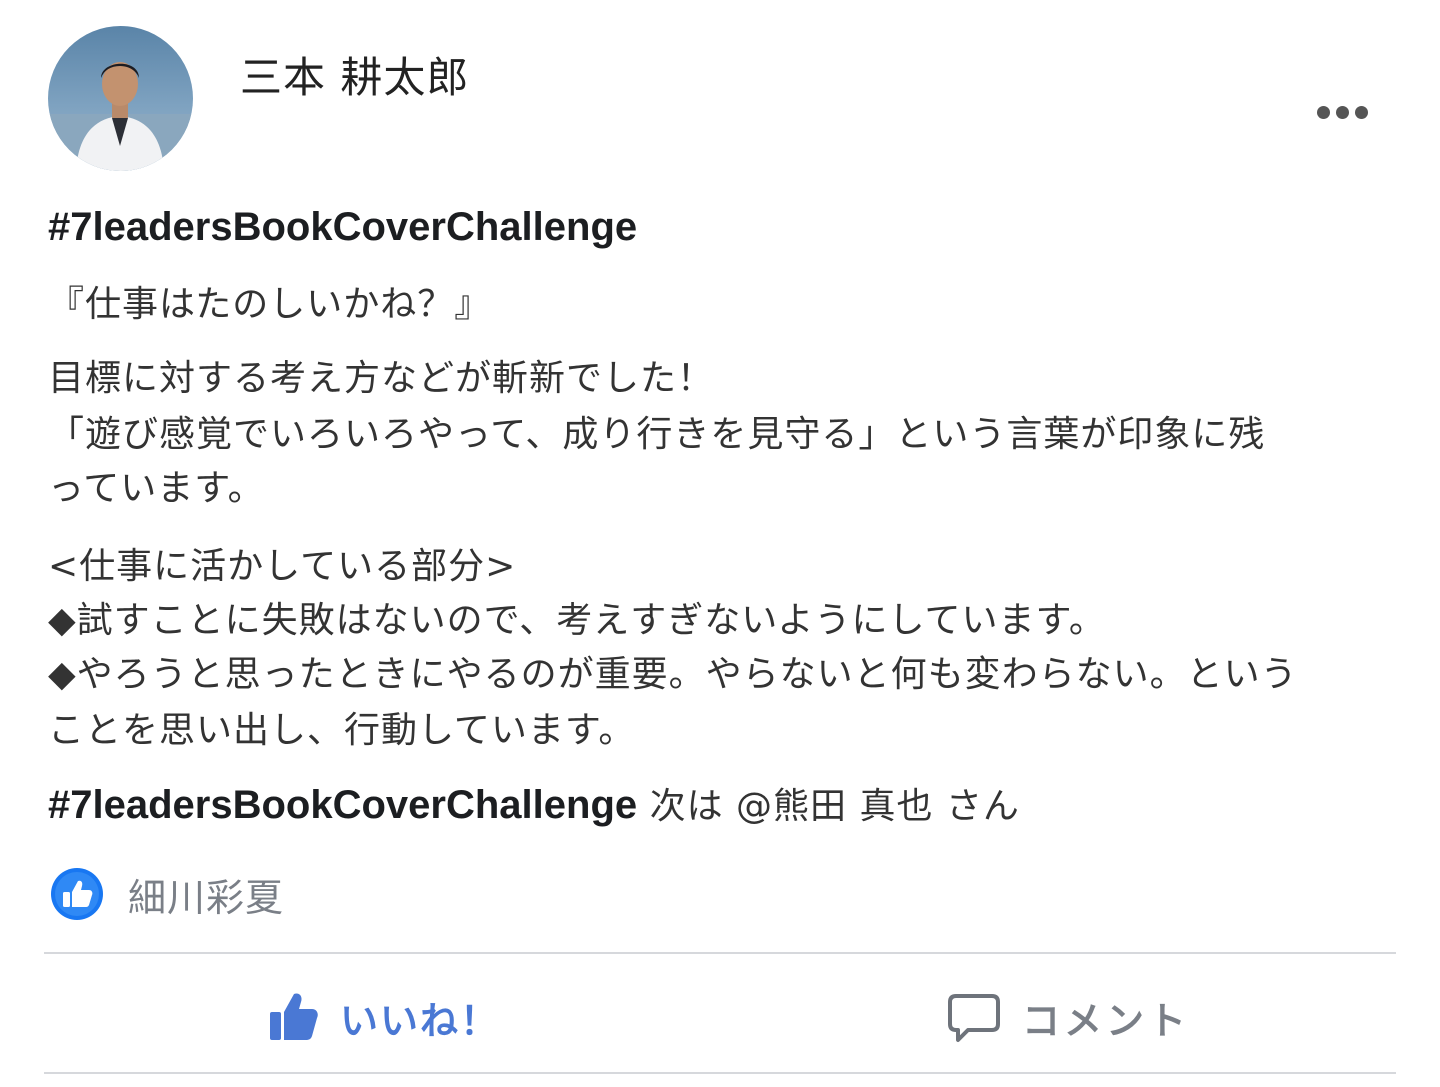 This screenshot has width=1440, height=1087. I want to click on section-heading: <仕事に活かしている部分>, so click(282, 566).